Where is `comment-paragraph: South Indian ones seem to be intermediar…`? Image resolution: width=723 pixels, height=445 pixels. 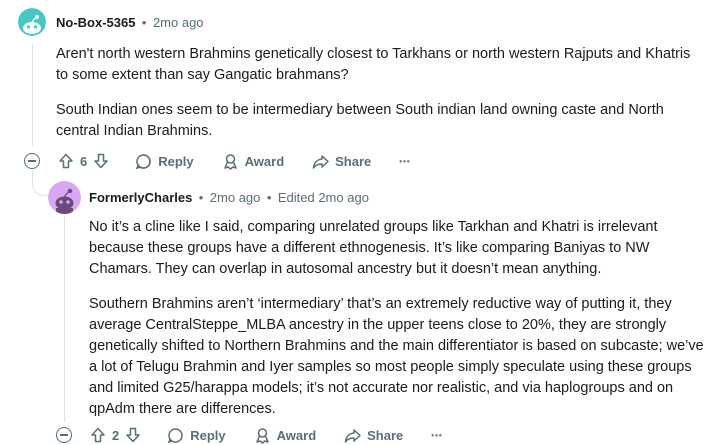
comment-paragraph: South Indian ones seem to be intermediar… is located at coordinates (360, 120).